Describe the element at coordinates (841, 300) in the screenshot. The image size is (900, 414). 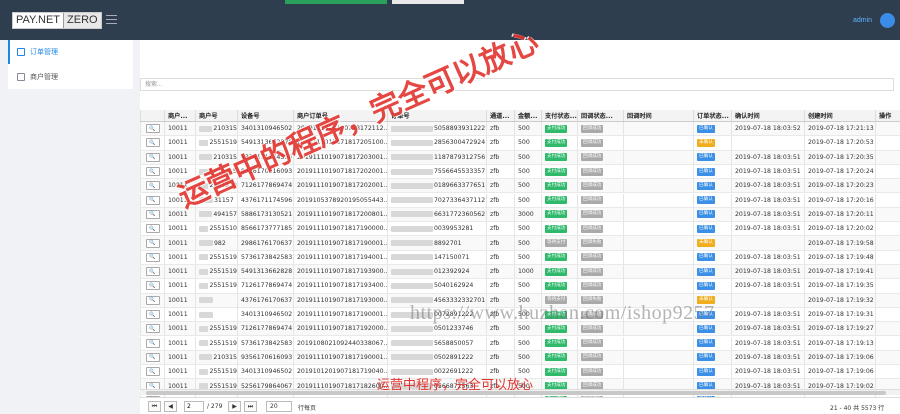
I see `cell-text: 2019-07-18 17:19:32` at that location.